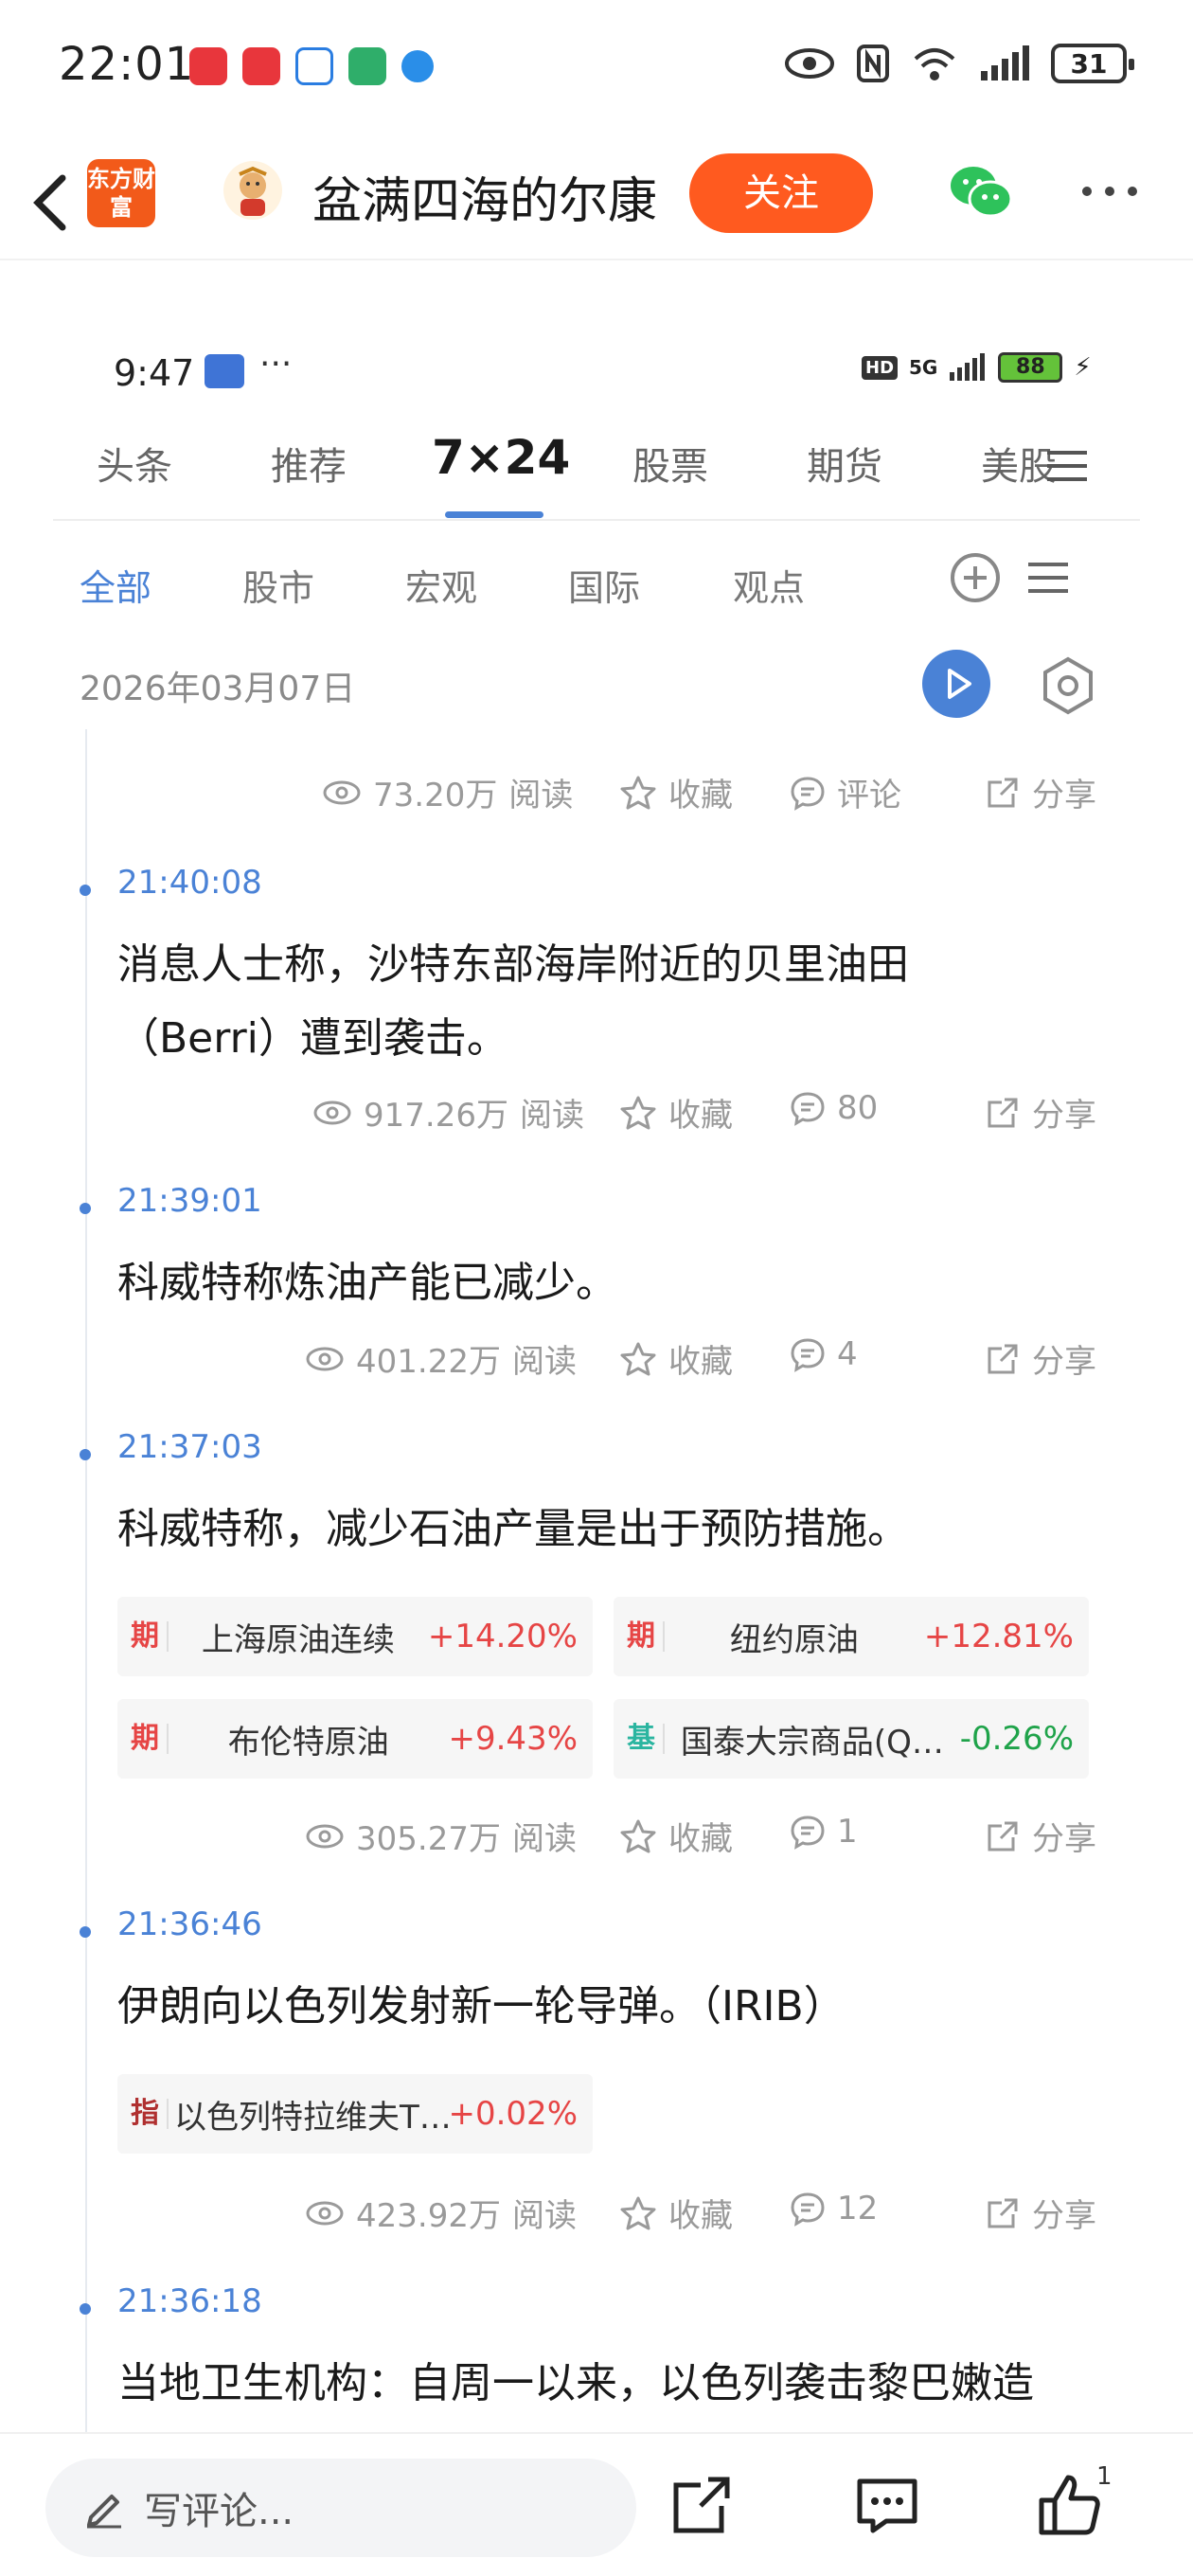 The height and width of the screenshot is (2576, 1193). Describe the element at coordinates (981, 192) in the screenshot. I see `wechat-share-icon` at that location.